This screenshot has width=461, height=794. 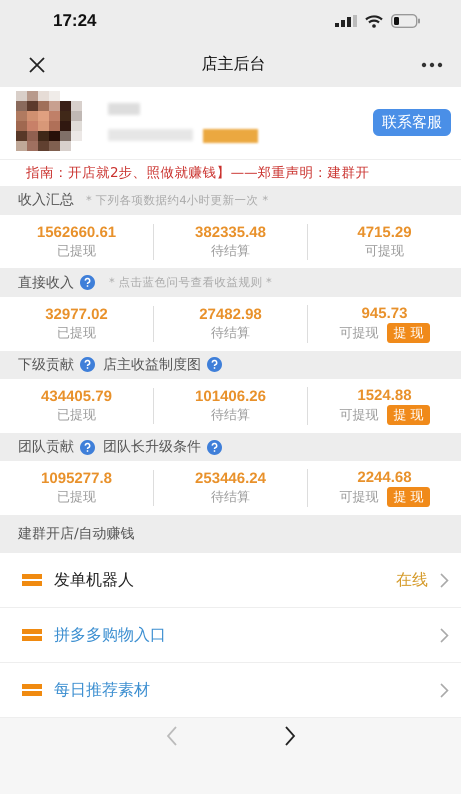 I want to click on section-title: 直接收入, so click(x=46, y=283).